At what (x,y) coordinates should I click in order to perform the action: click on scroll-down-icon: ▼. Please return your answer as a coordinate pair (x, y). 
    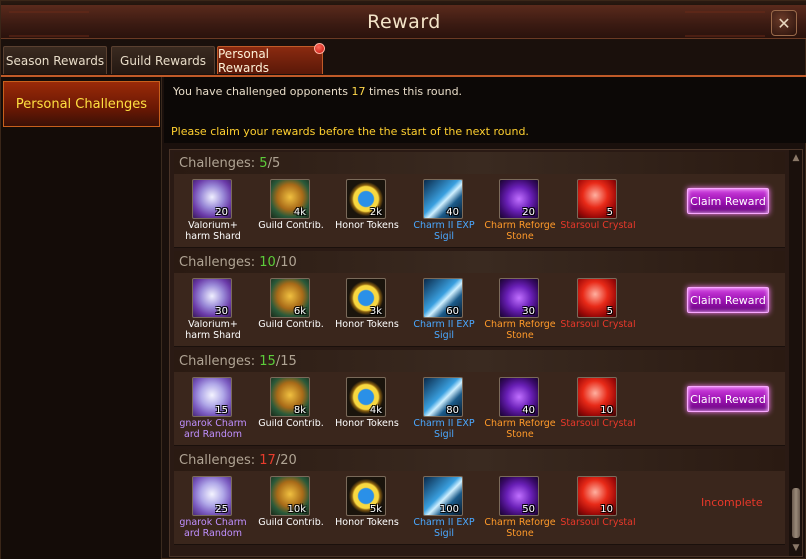
    Looking at the image, I should click on (796, 548).